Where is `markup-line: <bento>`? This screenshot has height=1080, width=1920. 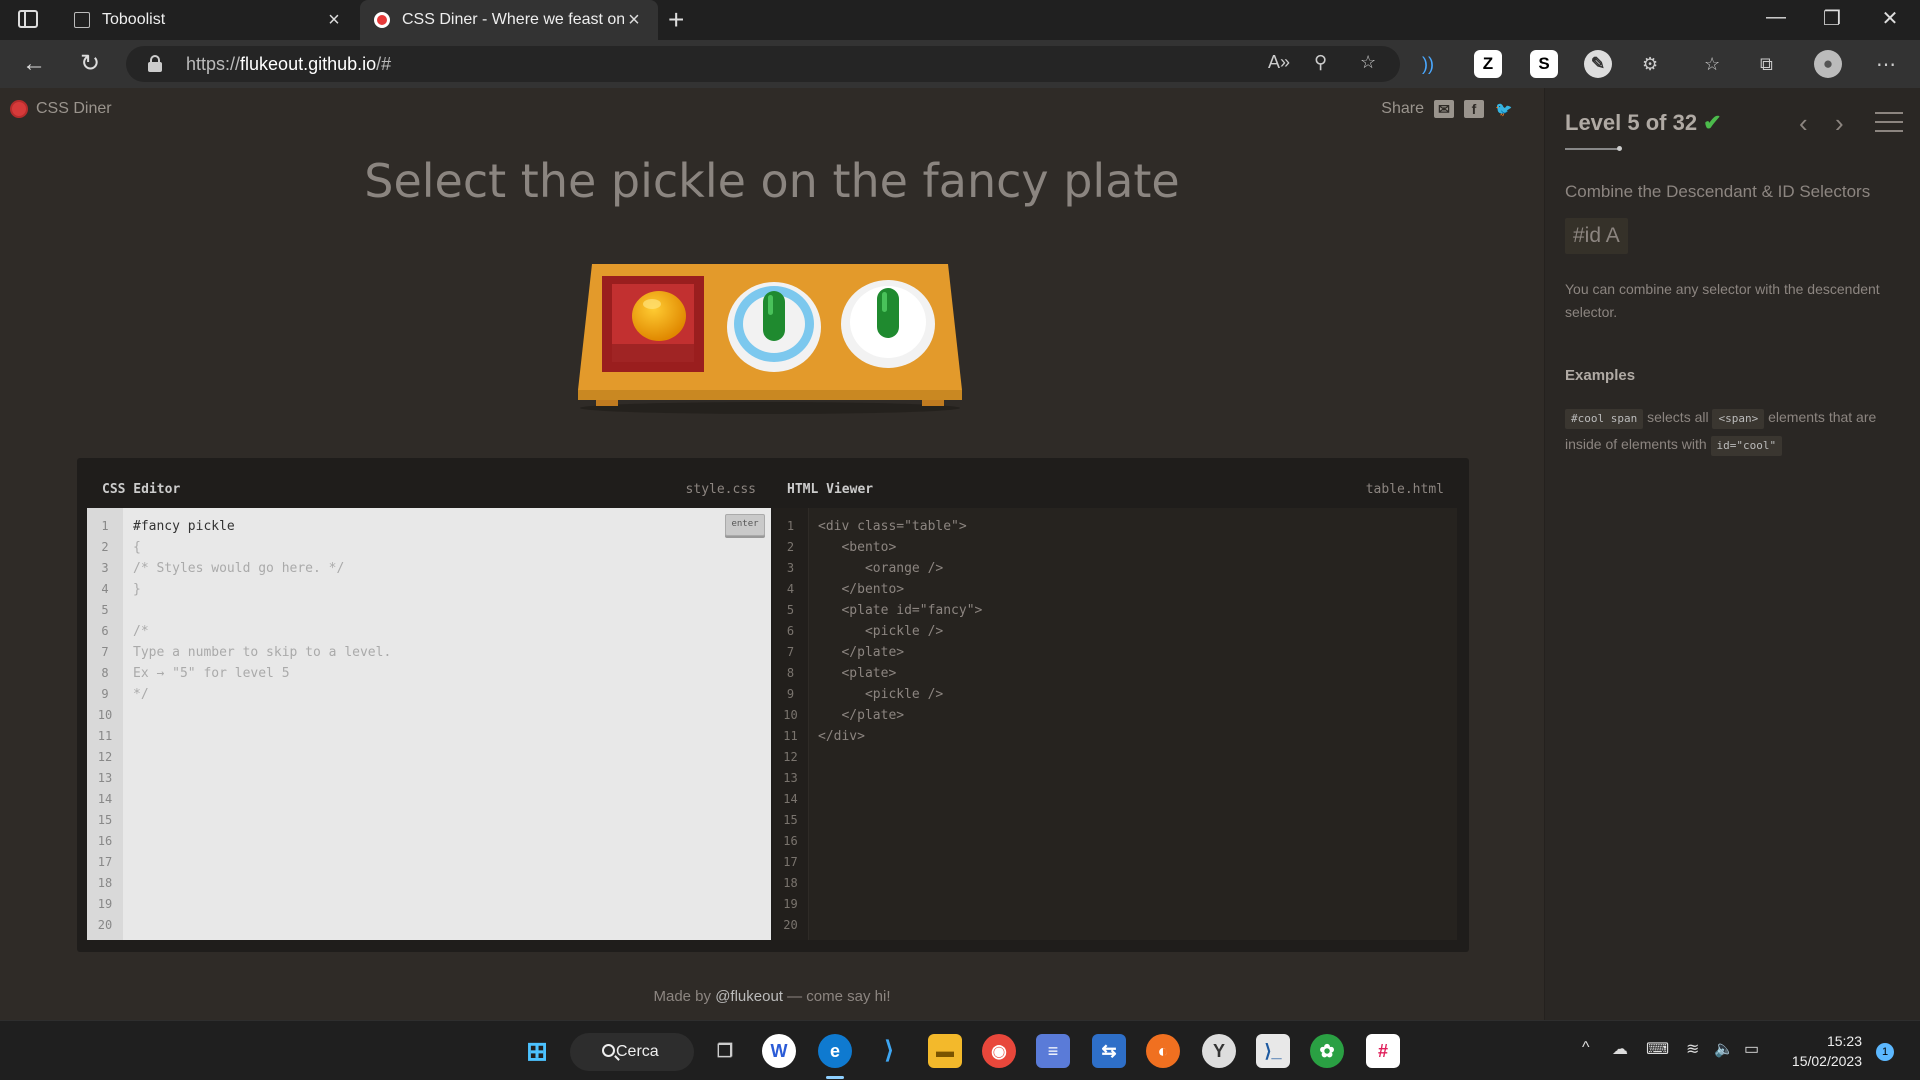
markup-line: <bento> is located at coordinates (857, 547).